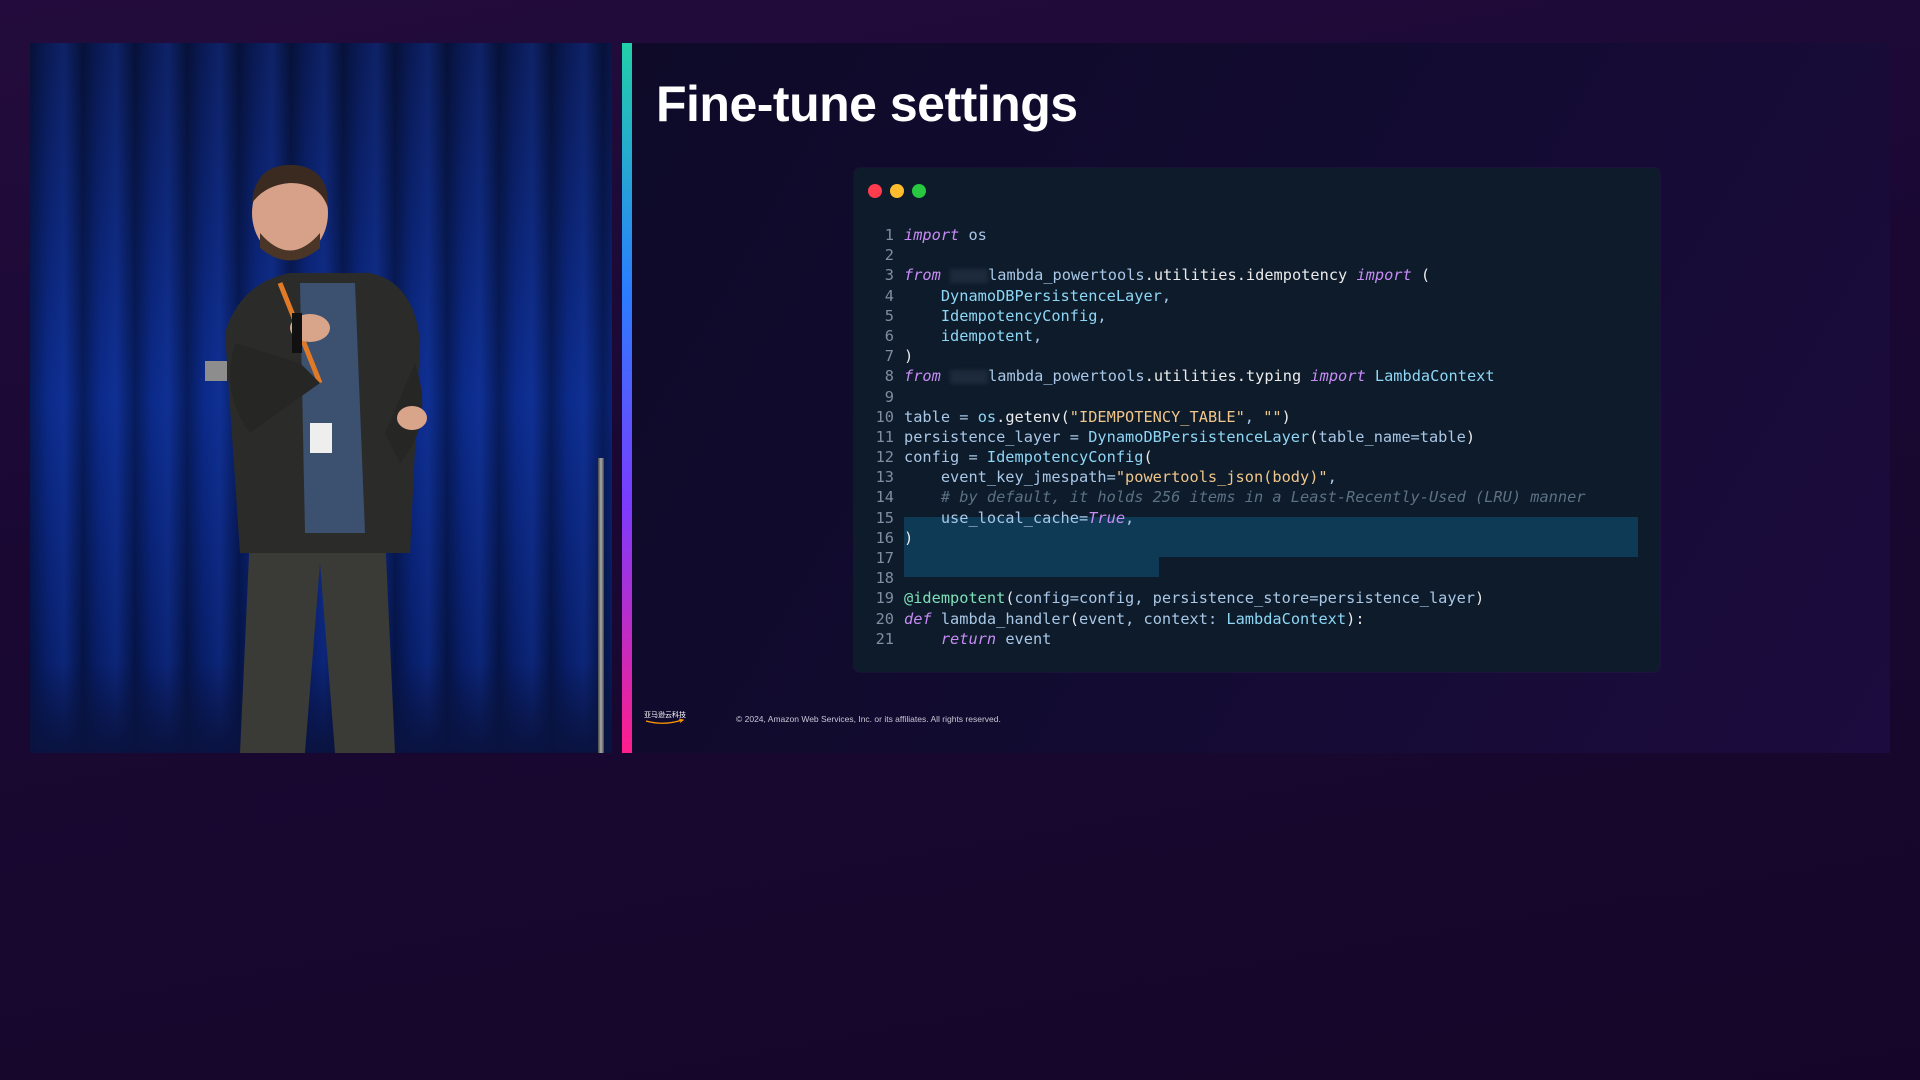  Describe the element at coordinates (1259, 255) in the screenshot. I see `code-line: 2` at that location.